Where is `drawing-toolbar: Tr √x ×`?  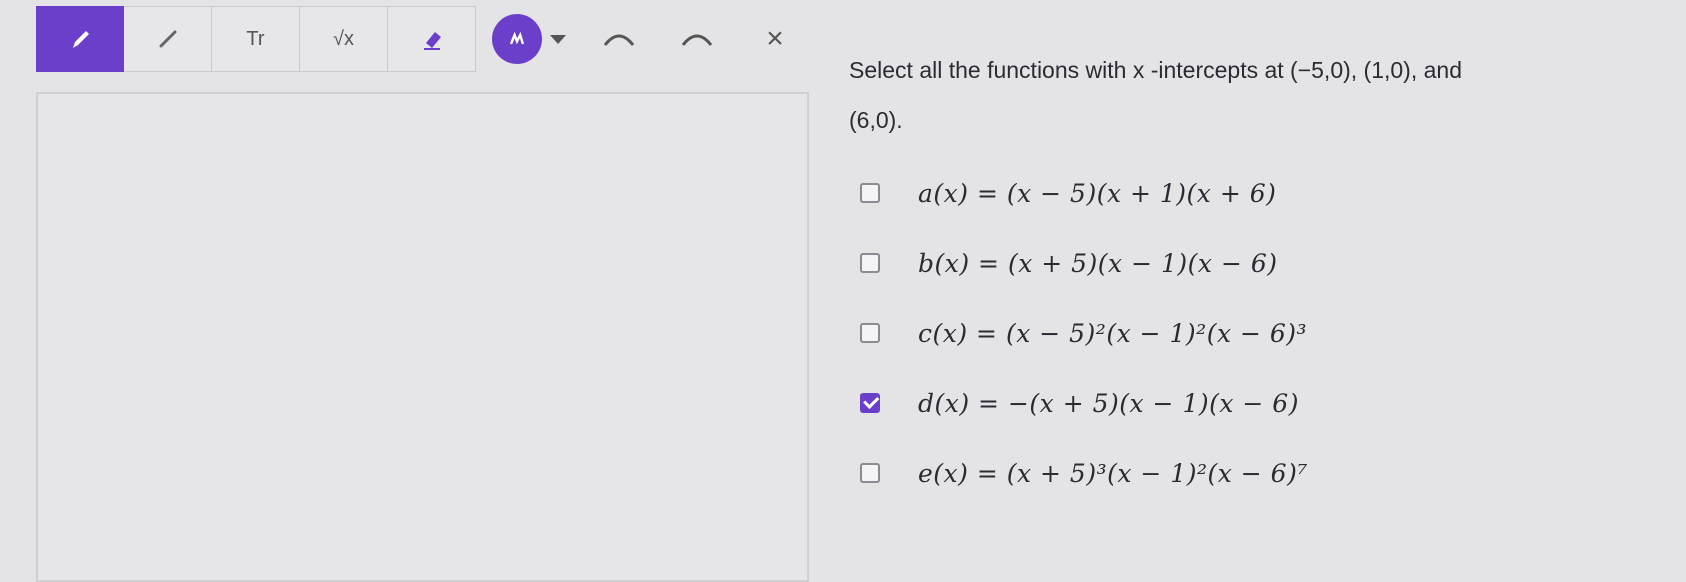 drawing-toolbar: Tr √x × is located at coordinates (418, 39).